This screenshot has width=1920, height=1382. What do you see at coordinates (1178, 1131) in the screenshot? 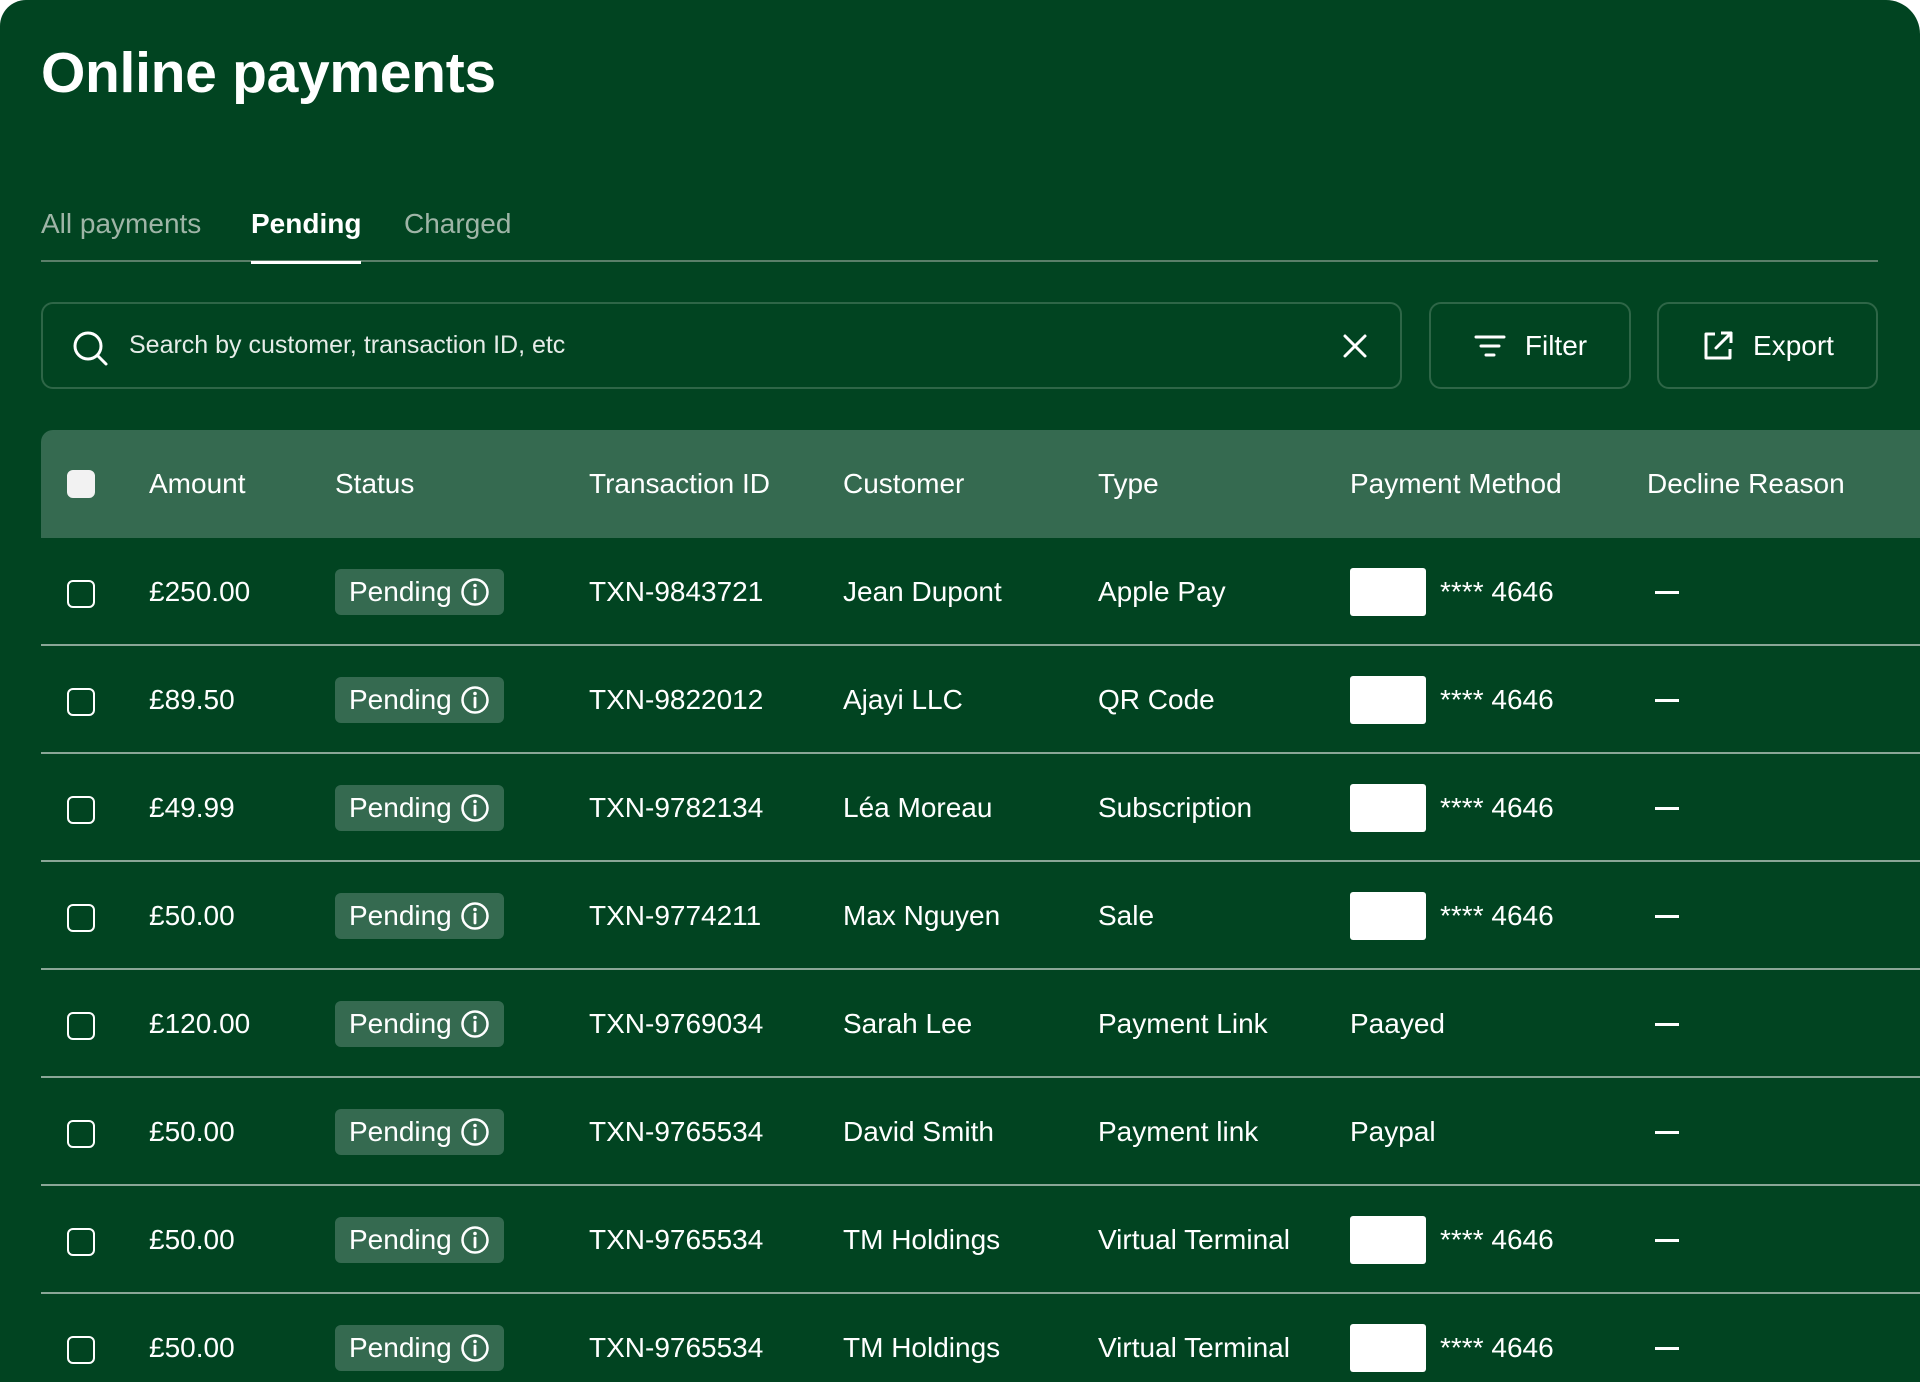
I see `type-cell: Payment link` at bounding box center [1178, 1131].